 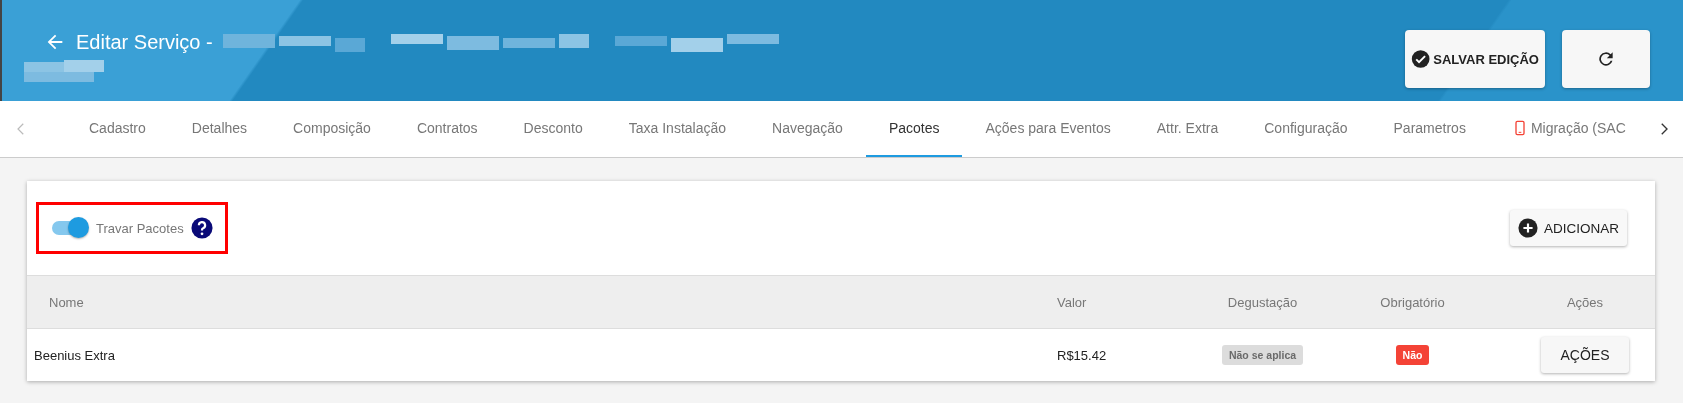 What do you see at coordinates (140, 228) in the screenshot?
I see `toggle-label: Travar Pacotes` at bounding box center [140, 228].